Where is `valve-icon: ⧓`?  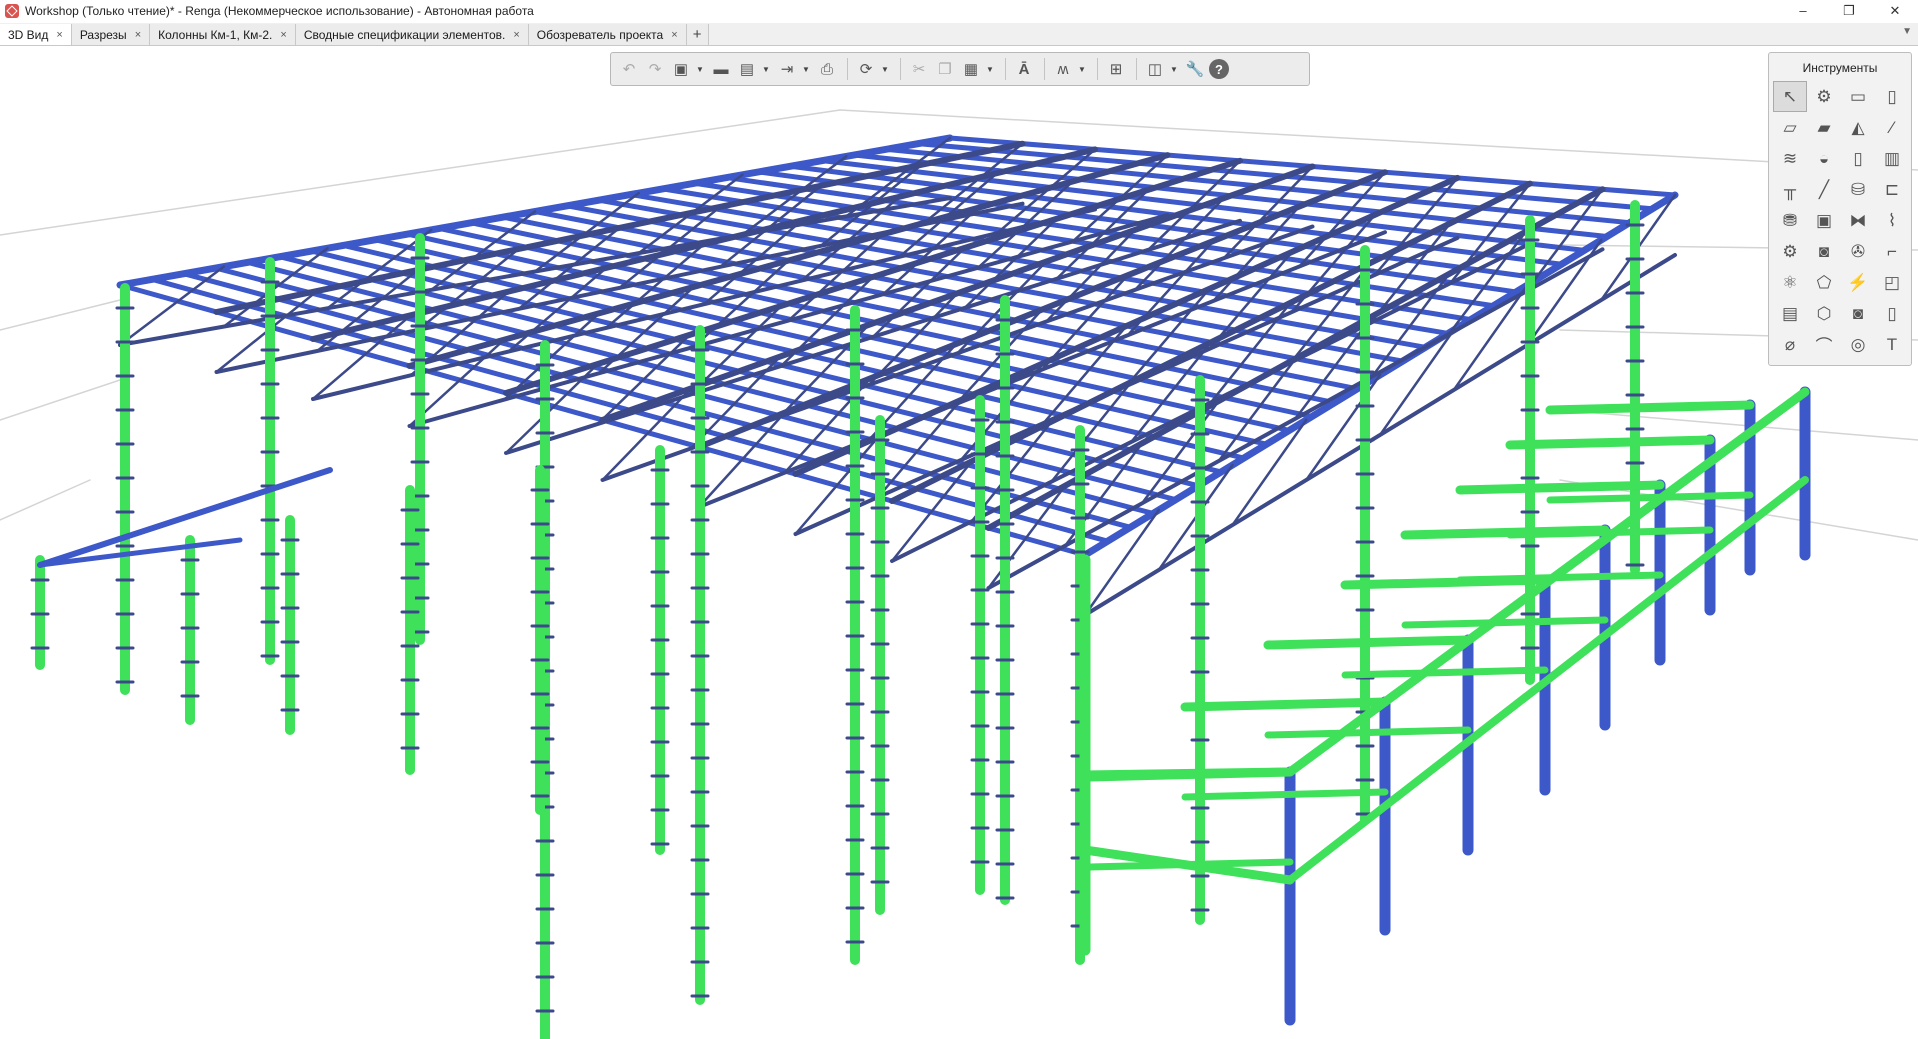
valve-icon: ⧓ is located at coordinates (1858, 220).